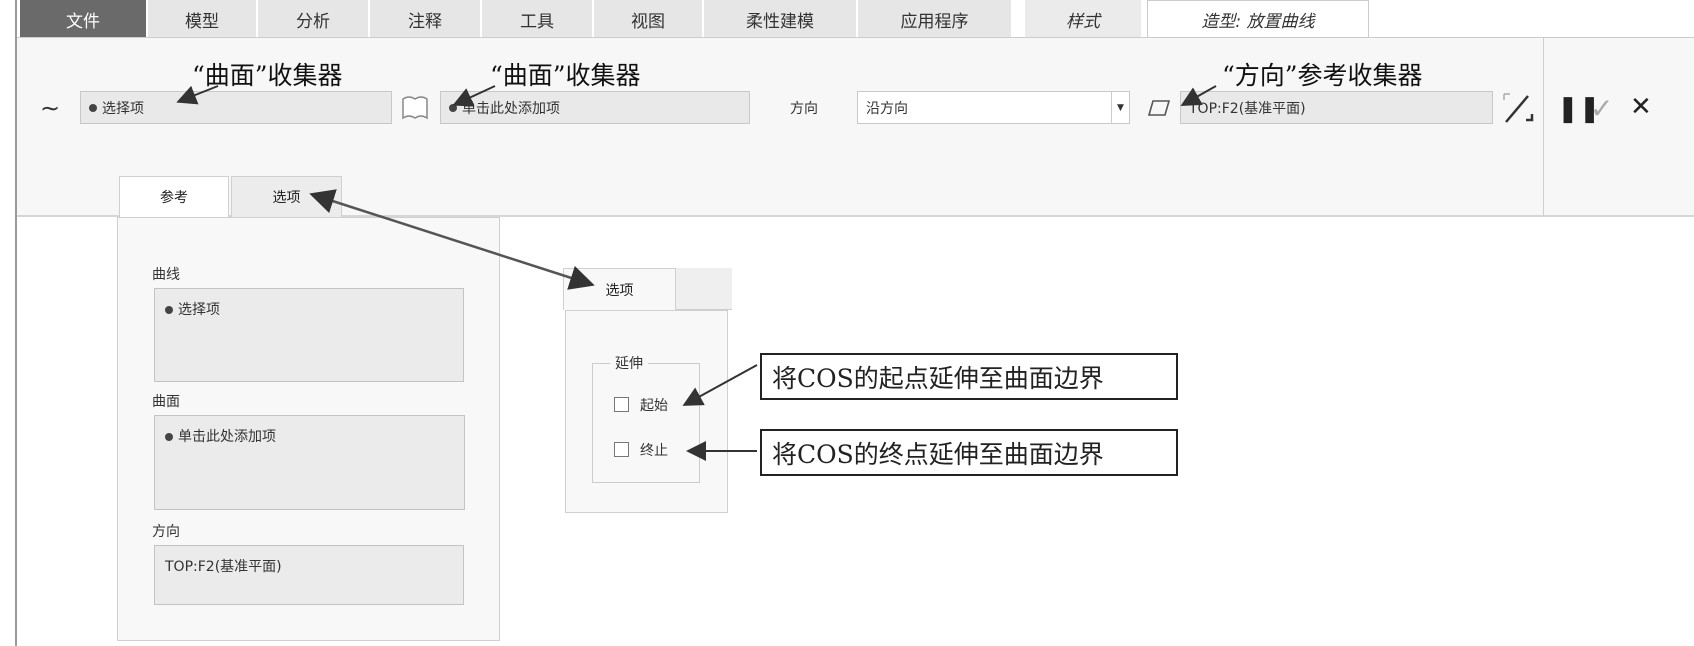  What do you see at coordinates (621, 449) in the screenshot?
I see `end-checkbox` at bounding box center [621, 449].